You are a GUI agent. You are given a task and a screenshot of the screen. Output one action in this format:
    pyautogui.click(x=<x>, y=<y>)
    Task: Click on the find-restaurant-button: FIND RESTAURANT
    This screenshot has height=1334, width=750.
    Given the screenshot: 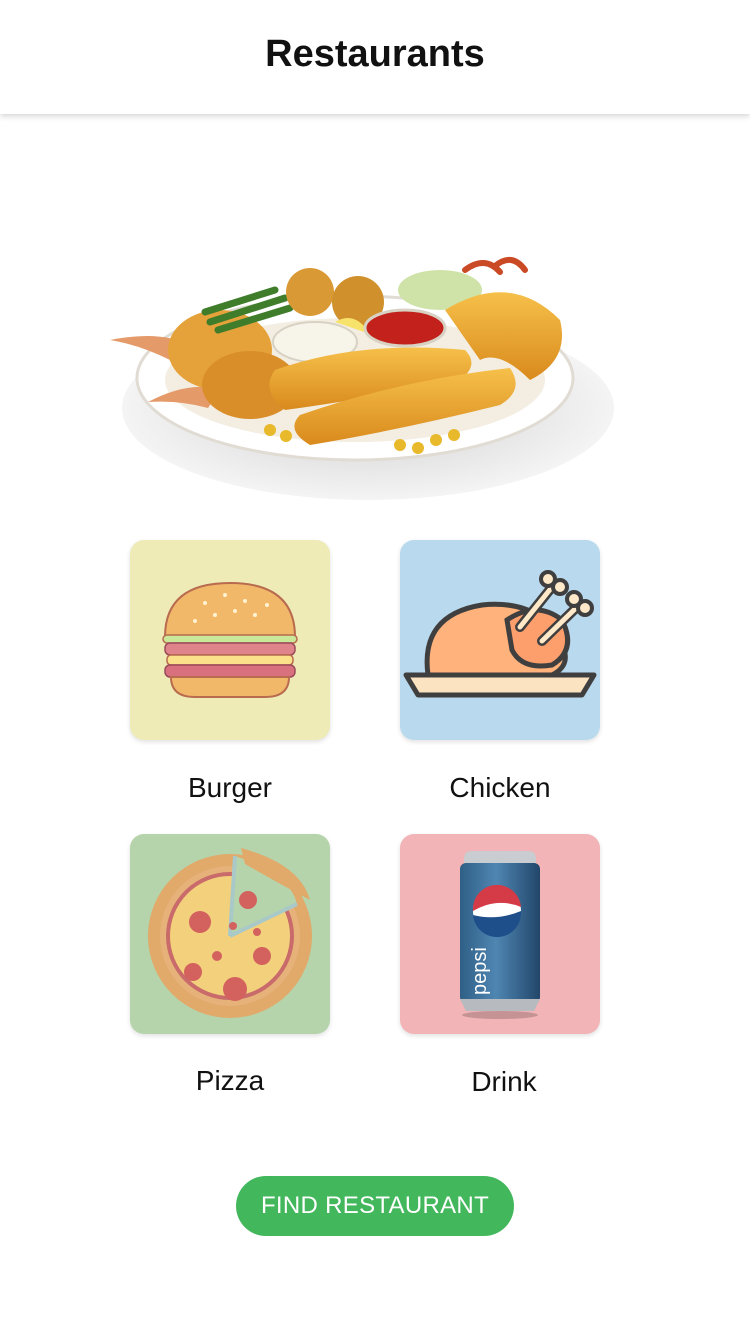 What is the action you would take?
    pyautogui.click(x=375, y=1206)
    